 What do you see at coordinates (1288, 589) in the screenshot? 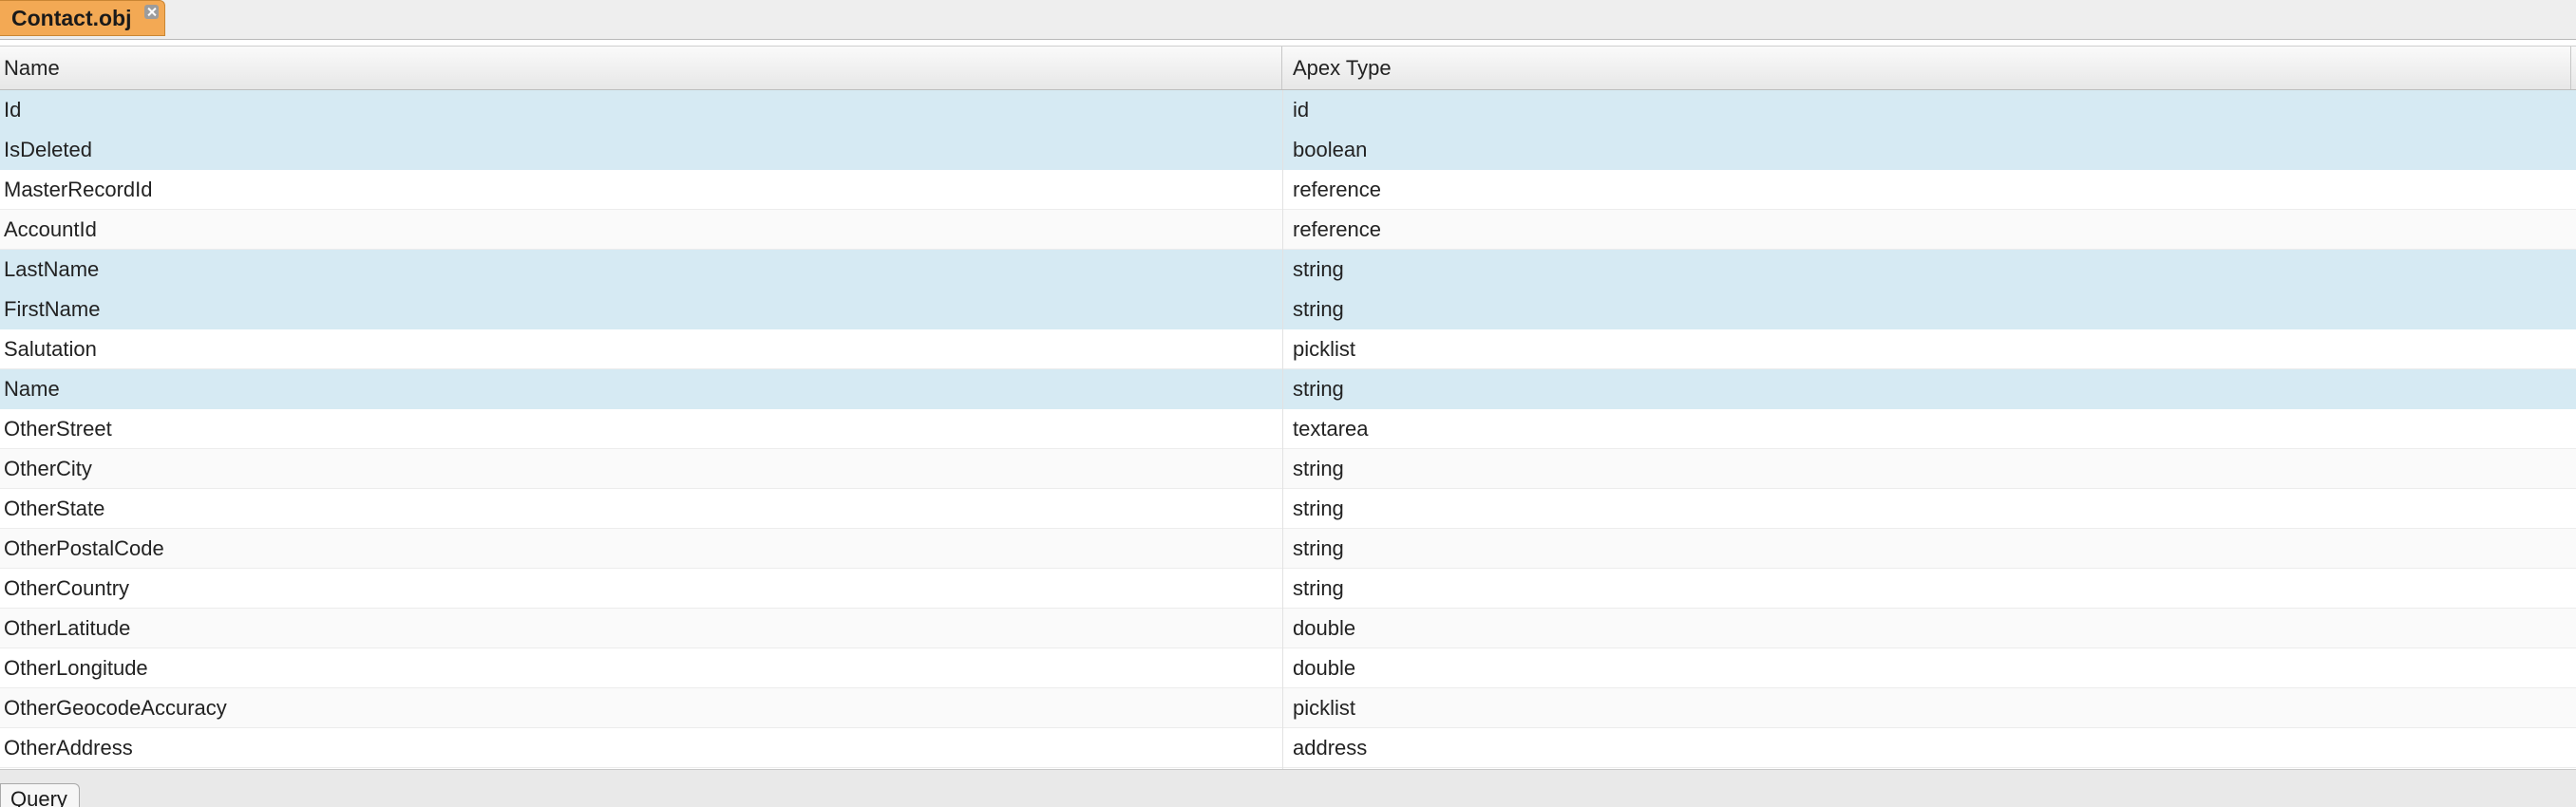
I see `table-row: OtherCountry string` at bounding box center [1288, 589].